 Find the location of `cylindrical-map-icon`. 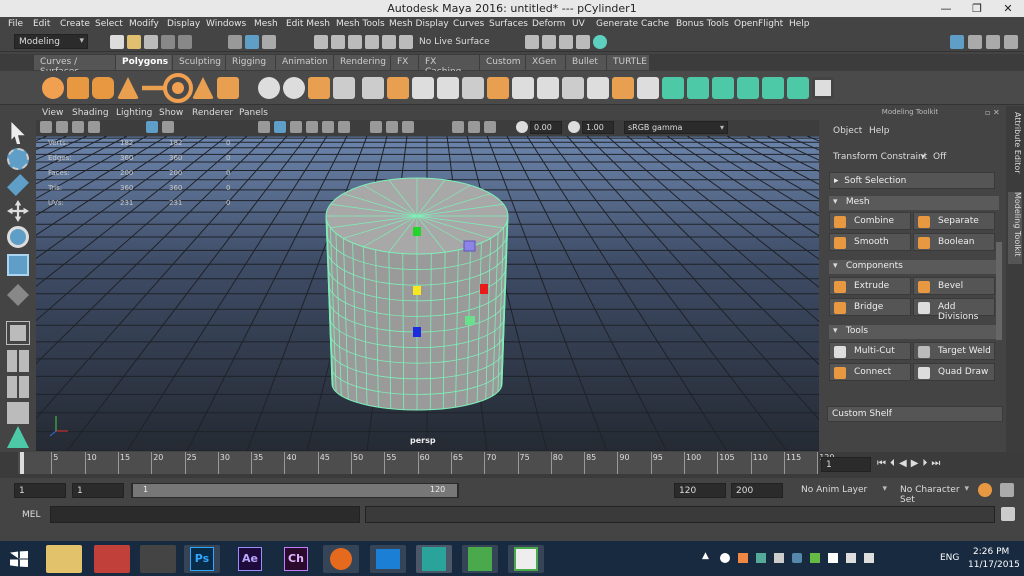

cylindrical-map-icon is located at coordinates (698, 88).